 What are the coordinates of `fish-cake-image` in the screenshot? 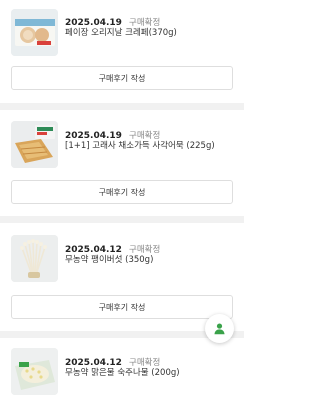 It's located at (34, 144).